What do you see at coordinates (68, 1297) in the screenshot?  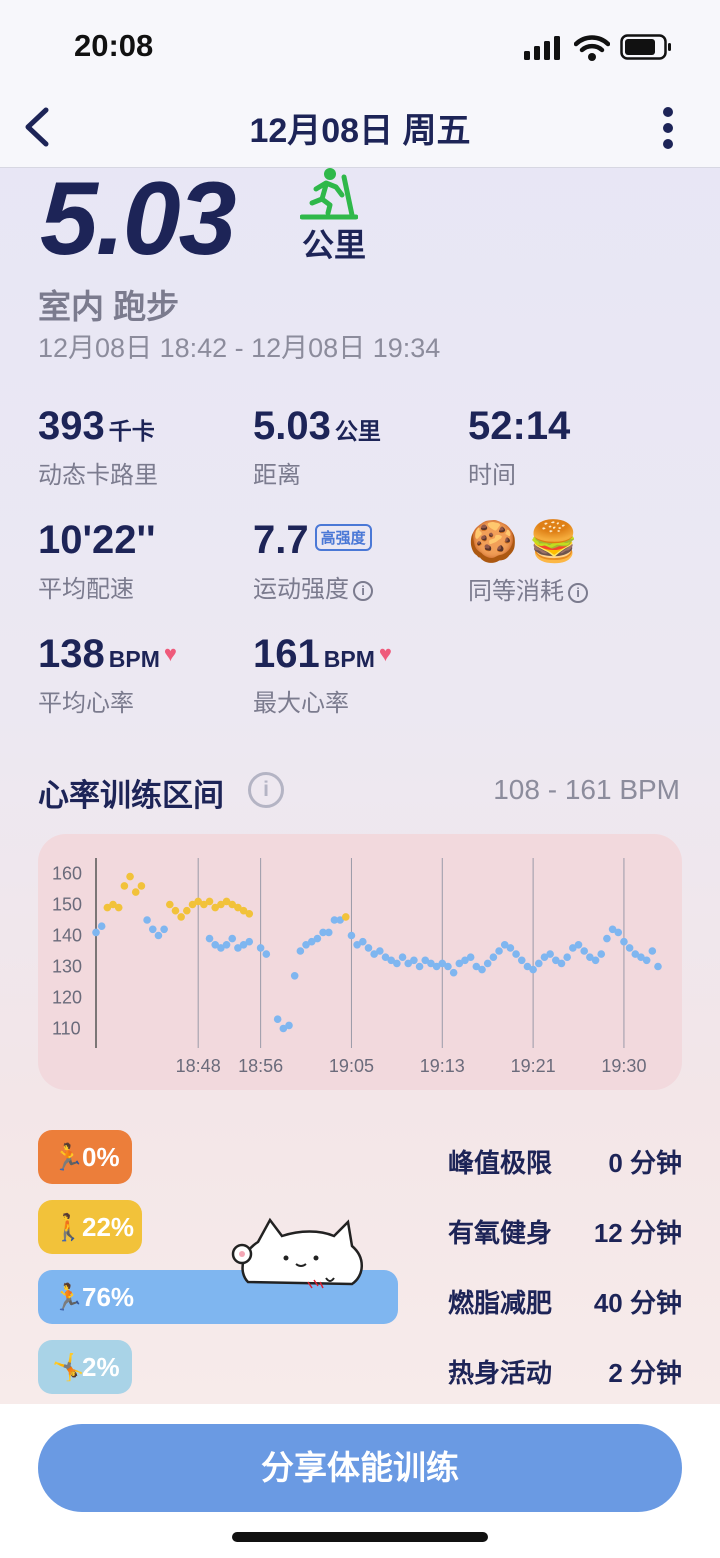 I see `run-icon: 🏃` at bounding box center [68, 1297].